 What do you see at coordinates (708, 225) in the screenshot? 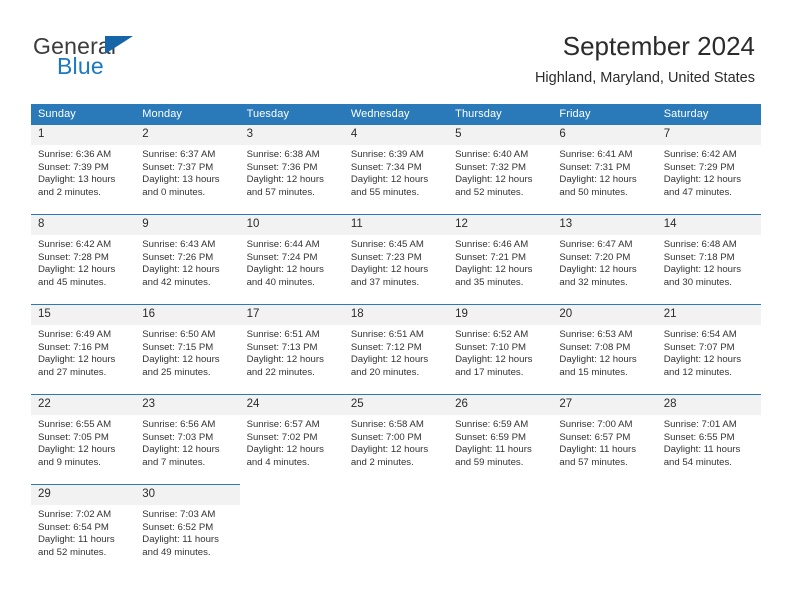
I see `day-number: 14` at bounding box center [708, 225].